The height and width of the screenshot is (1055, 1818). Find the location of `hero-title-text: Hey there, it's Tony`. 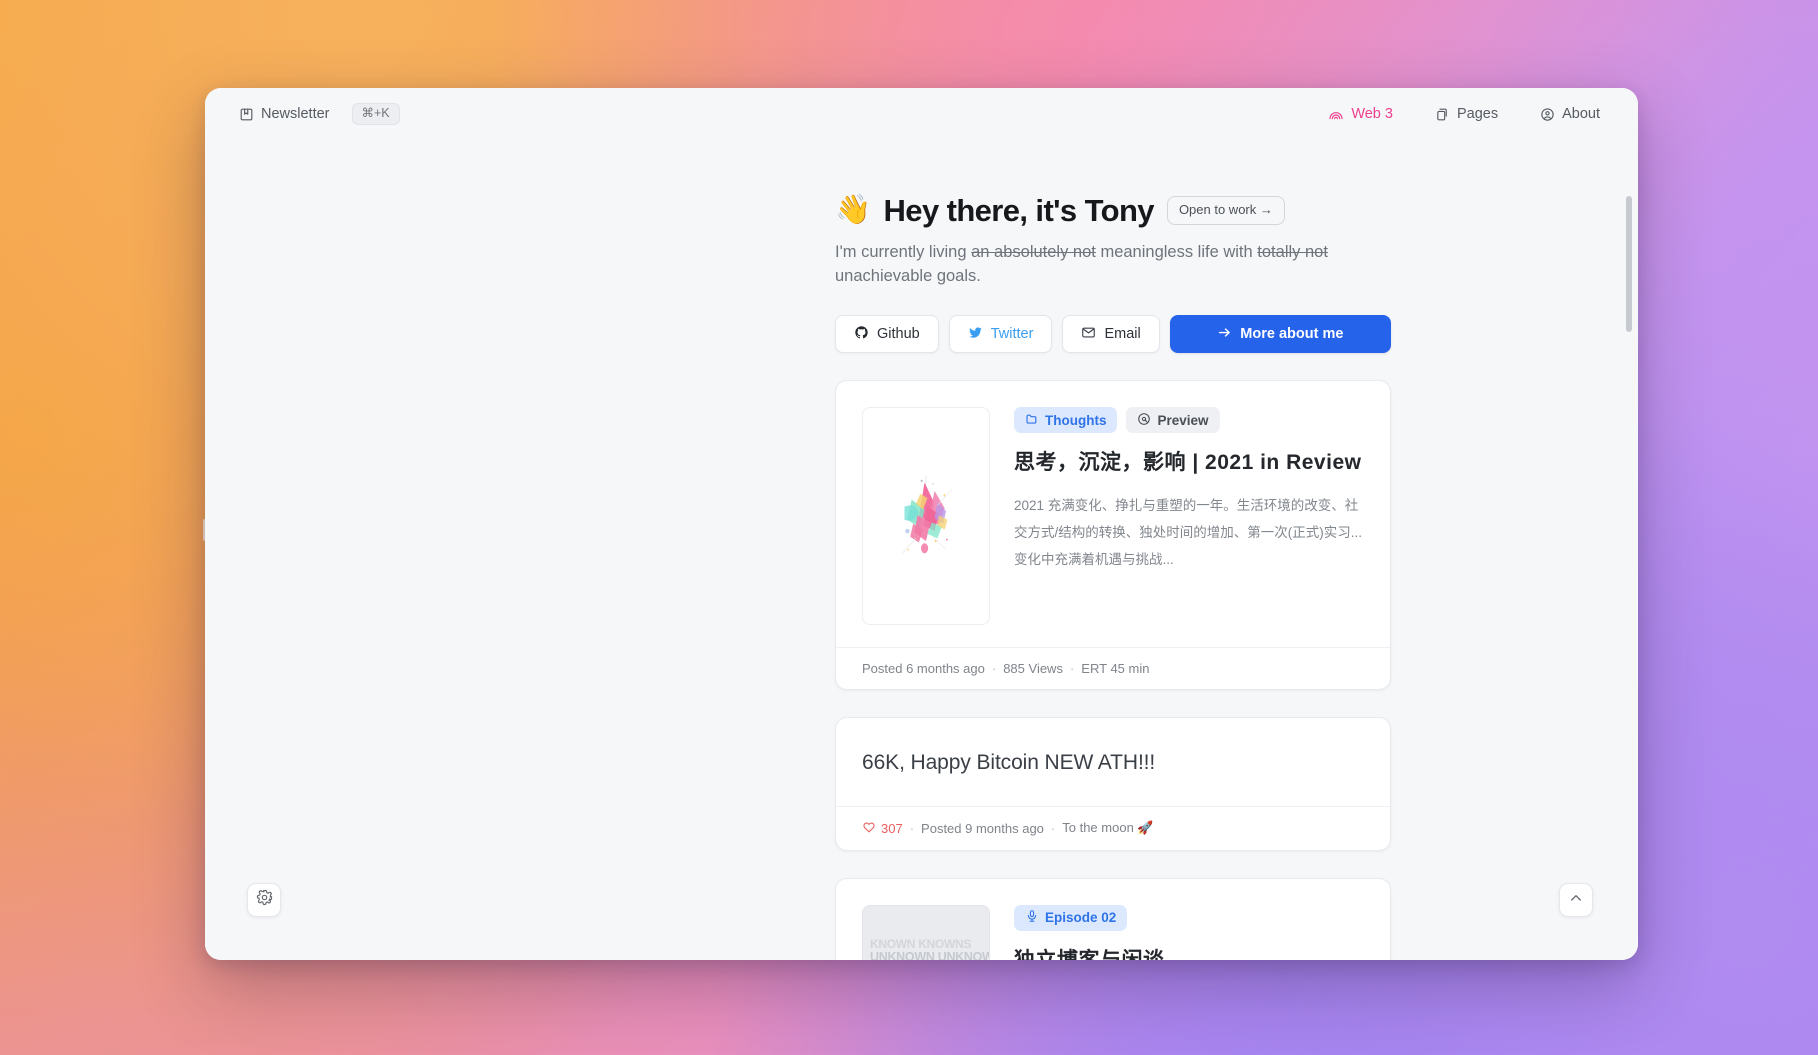

hero-title-text: Hey there, it's Tony is located at coordinates (1019, 210).